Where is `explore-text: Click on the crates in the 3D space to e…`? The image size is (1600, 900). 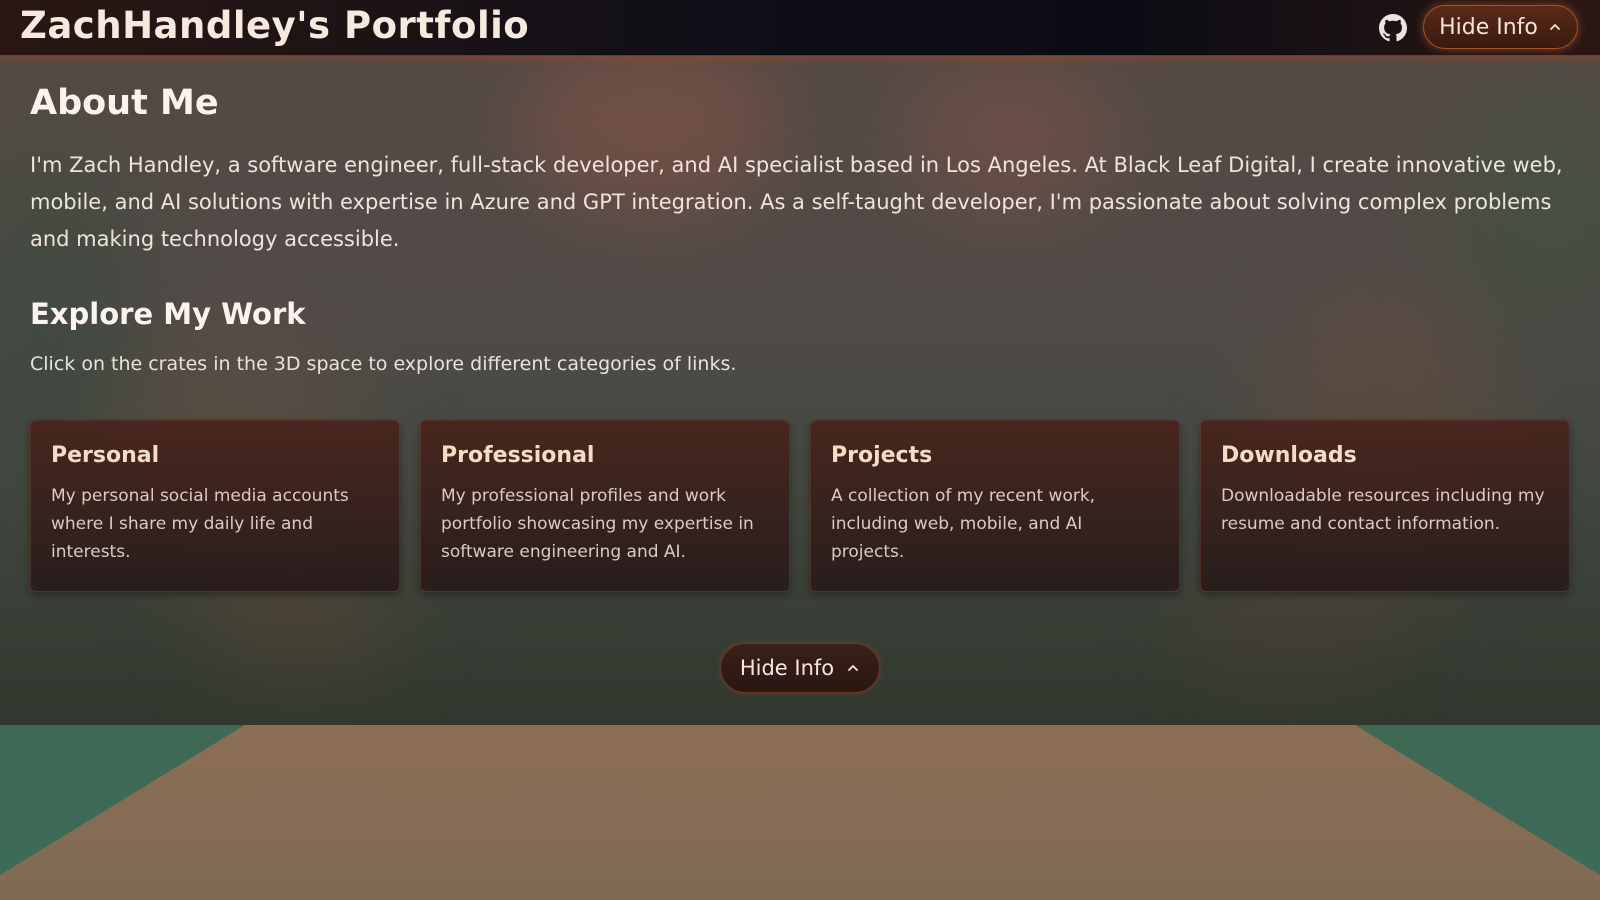 explore-text: Click on the crates in the 3D space to e… is located at coordinates (383, 364).